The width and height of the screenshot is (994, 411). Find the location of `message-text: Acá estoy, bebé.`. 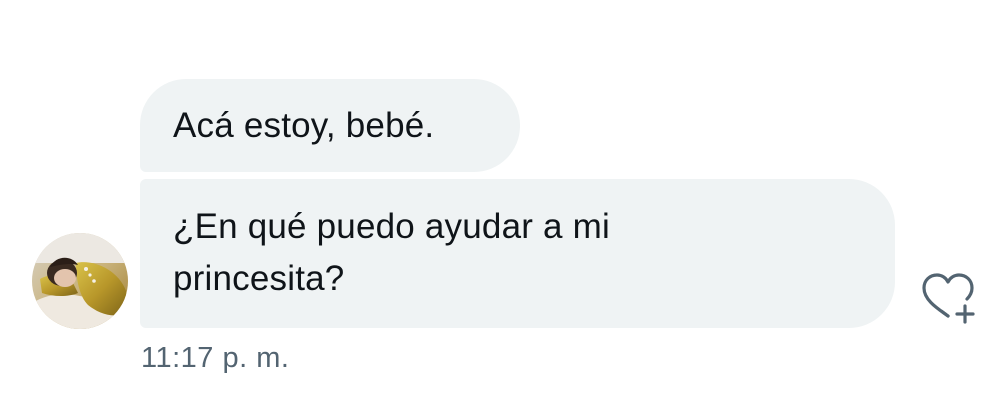

message-text: Acá estoy, bebé. is located at coordinates (304, 125).